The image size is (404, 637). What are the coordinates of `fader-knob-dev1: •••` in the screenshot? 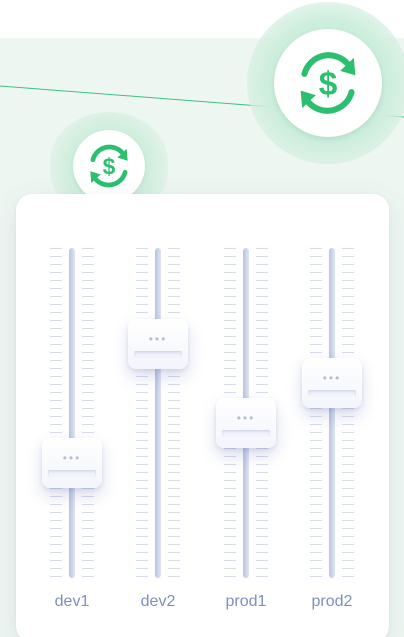 It's located at (72, 463).